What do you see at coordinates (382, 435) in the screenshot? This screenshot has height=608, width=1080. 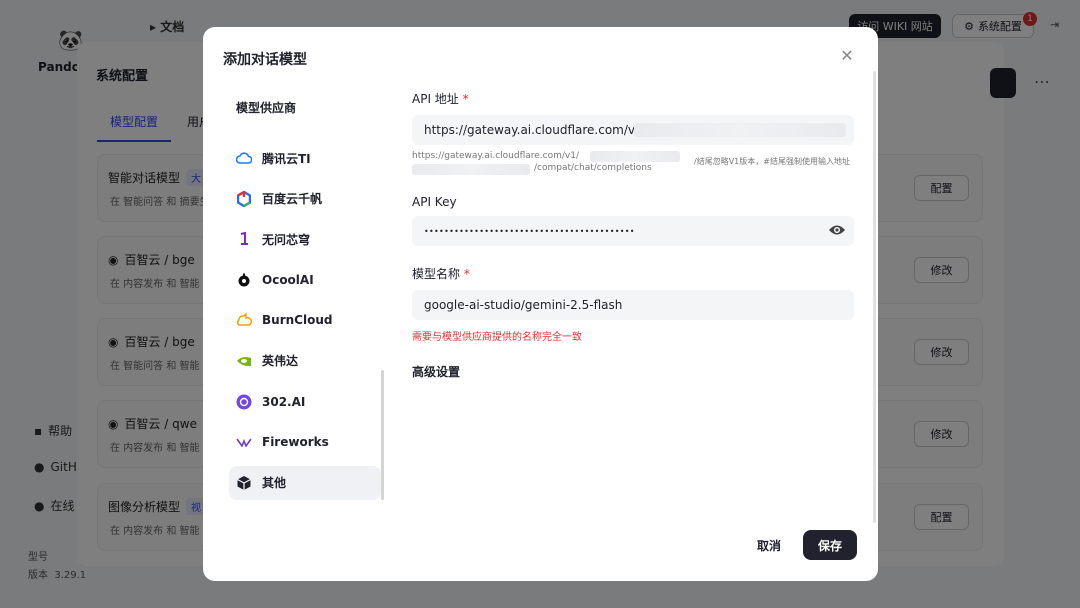 I see `provider-scrollbar` at bounding box center [382, 435].